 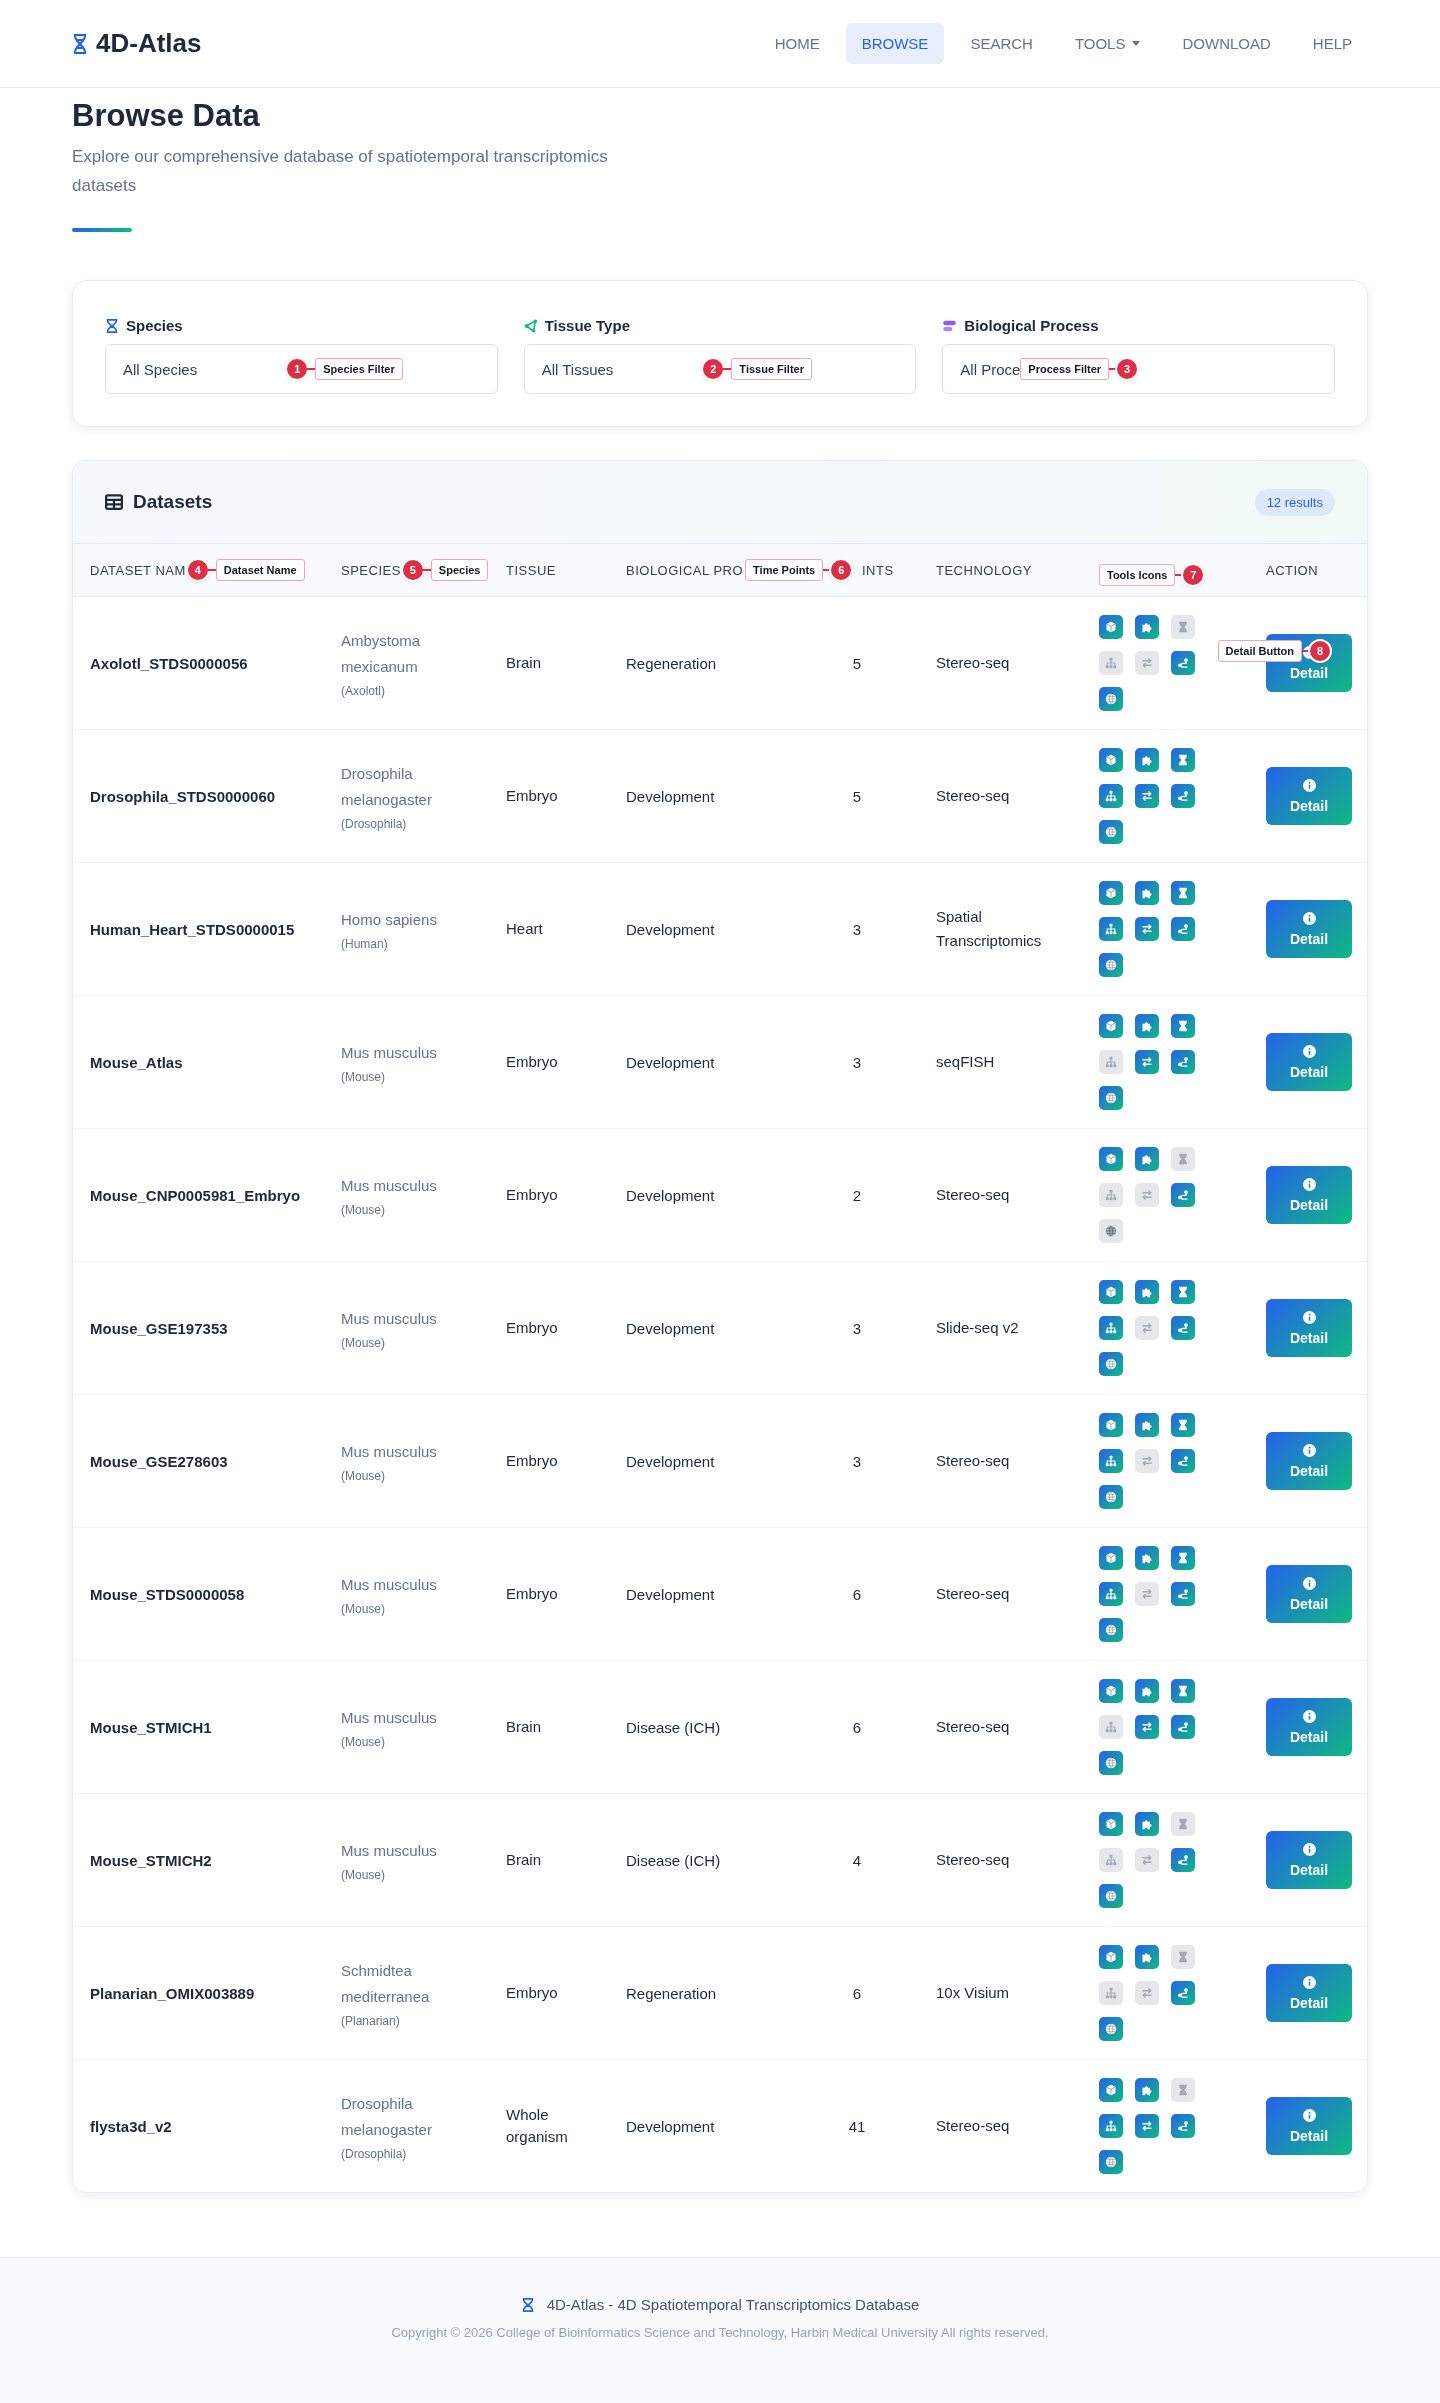 What do you see at coordinates (1332, 43) in the screenshot?
I see `nav-tab: HELP` at bounding box center [1332, 43].